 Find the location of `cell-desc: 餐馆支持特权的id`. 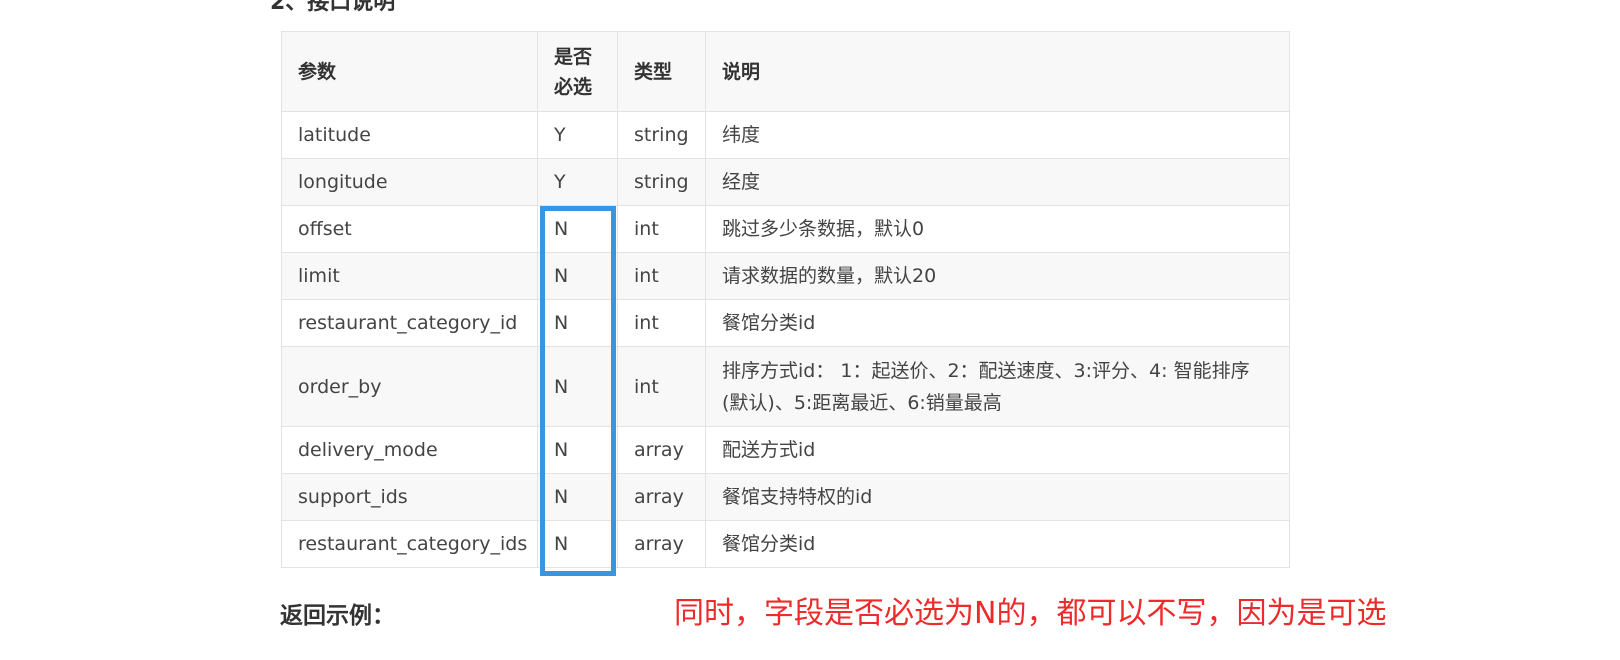

cell-desc: 餐馆支持特权的id is located at coordinates (997, 497).